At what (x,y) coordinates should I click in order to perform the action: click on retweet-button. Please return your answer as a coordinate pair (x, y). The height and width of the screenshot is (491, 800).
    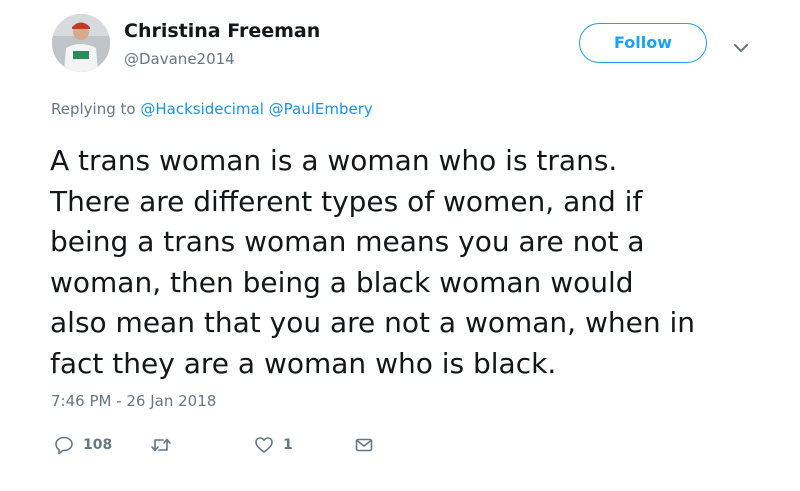
    Looking at the image, I should click on (165, 445).